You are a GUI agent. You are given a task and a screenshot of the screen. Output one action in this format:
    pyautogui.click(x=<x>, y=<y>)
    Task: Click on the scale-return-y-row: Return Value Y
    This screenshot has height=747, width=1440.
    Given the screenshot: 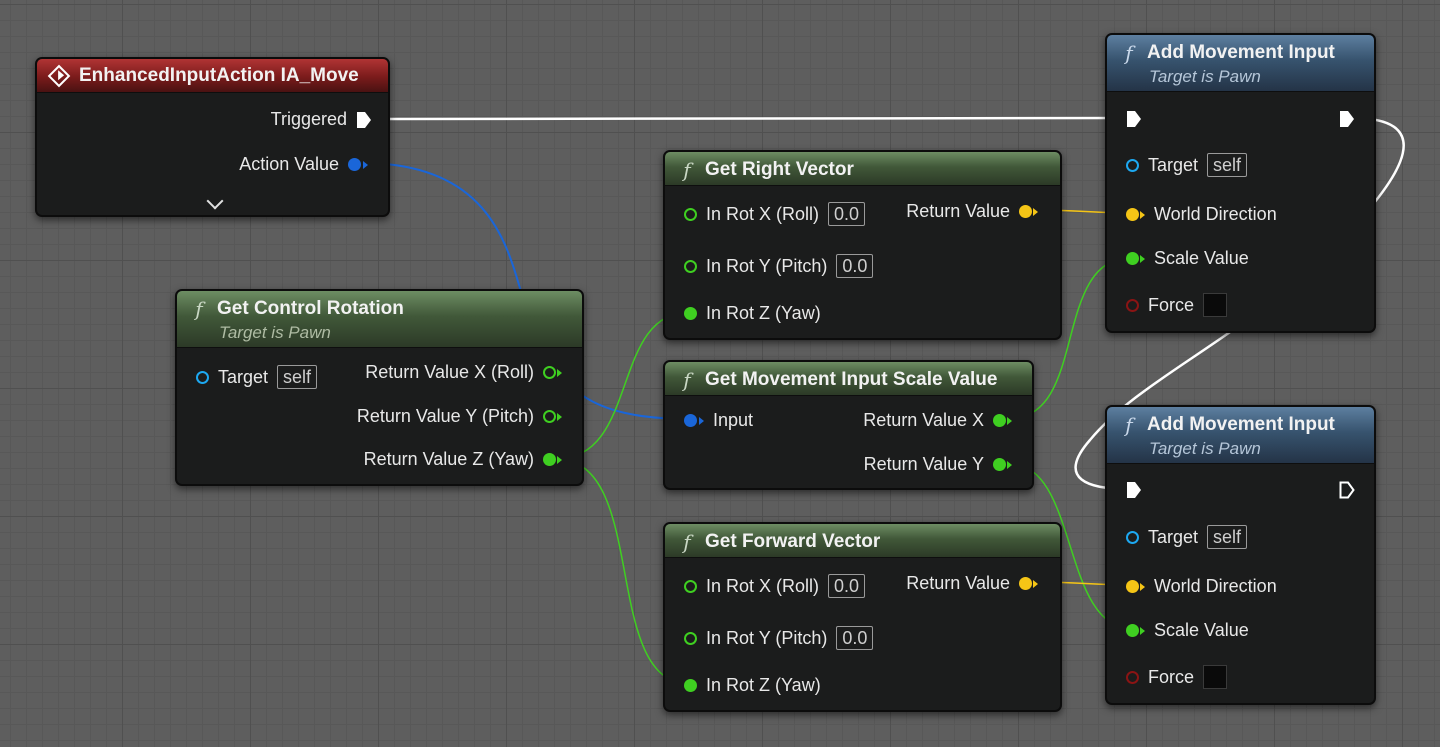 What is the action you would take?
    pyautogui.click(x=938, y=464)
    